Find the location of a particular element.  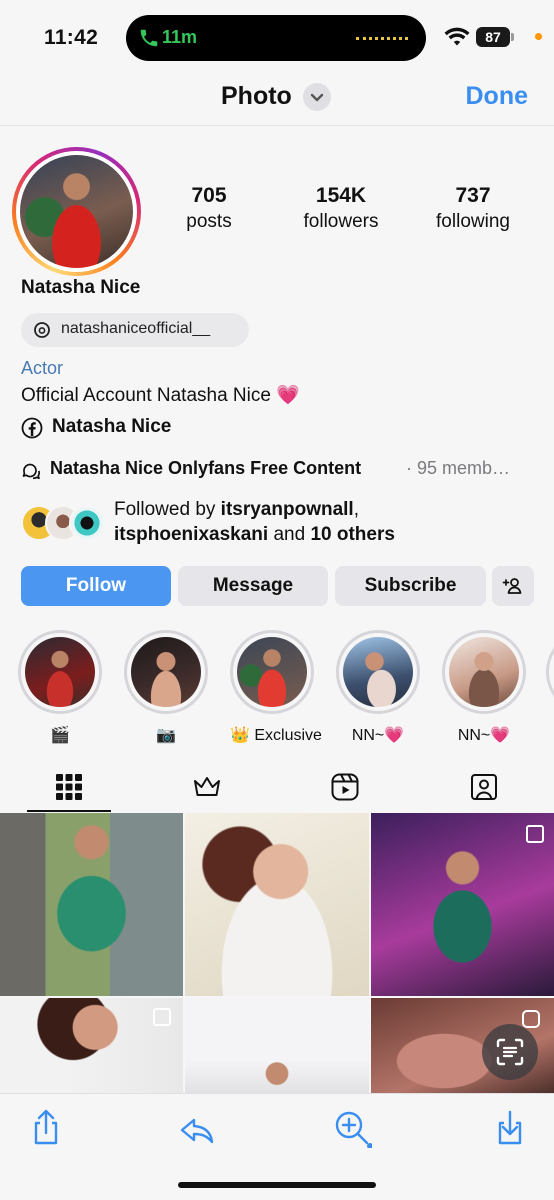

channel-chat-icon is located at coordinates (31, 471).